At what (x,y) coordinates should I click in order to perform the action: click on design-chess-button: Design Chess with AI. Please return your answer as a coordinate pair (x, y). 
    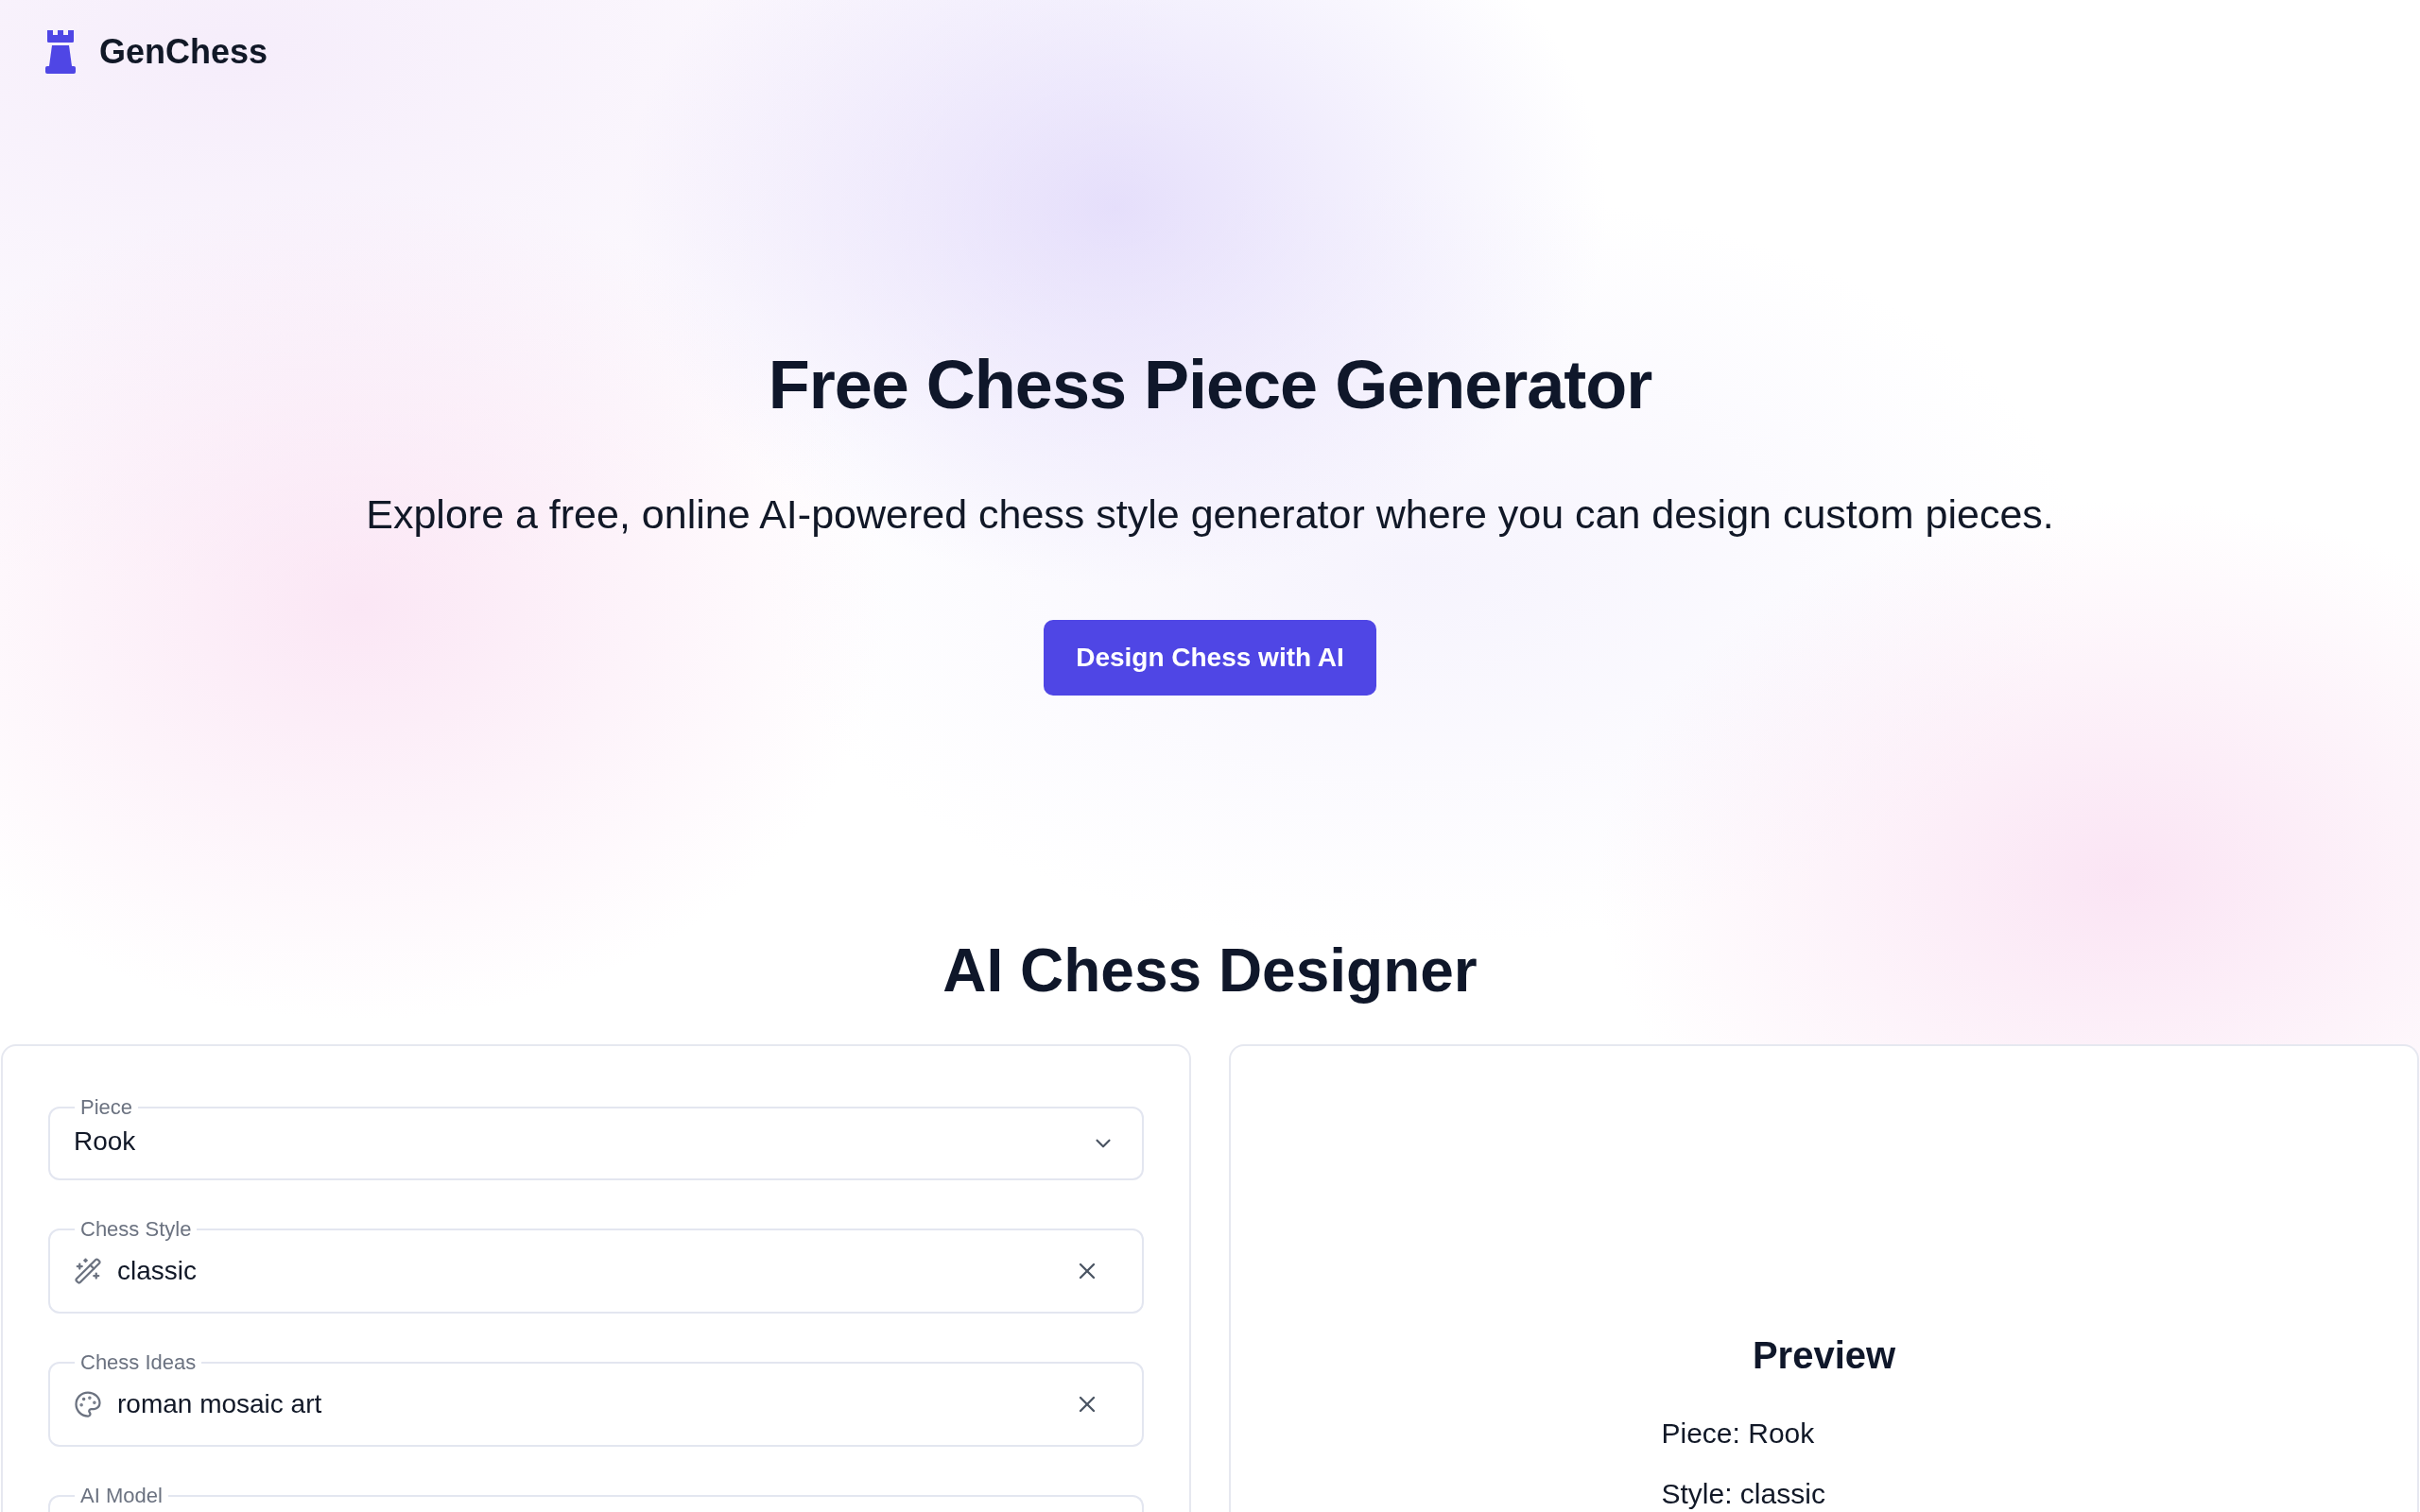
    Looking at the image, I should click on (1210, 658).